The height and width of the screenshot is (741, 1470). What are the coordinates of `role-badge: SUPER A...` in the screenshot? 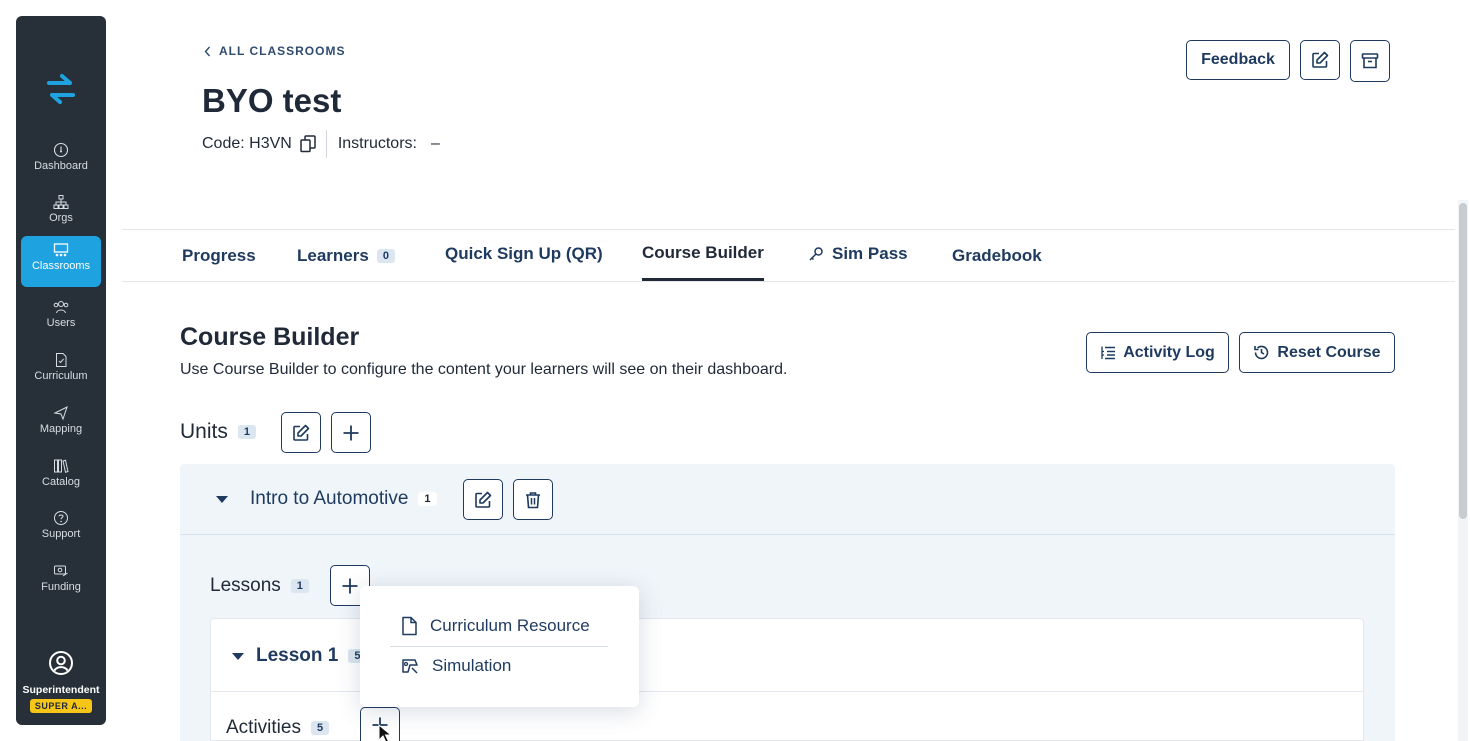 It's located at (61, 706).